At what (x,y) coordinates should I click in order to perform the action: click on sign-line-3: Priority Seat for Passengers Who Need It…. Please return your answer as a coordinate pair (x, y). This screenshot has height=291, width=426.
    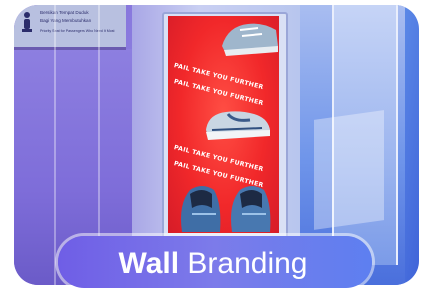
    Looking at the image, I should click on (77, 31).